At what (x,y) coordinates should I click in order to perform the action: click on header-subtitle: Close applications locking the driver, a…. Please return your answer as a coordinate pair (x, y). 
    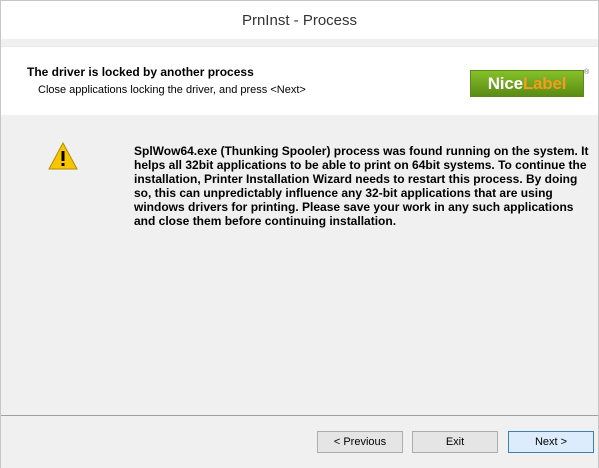
    Looking at the image, I should click on (172, 90).